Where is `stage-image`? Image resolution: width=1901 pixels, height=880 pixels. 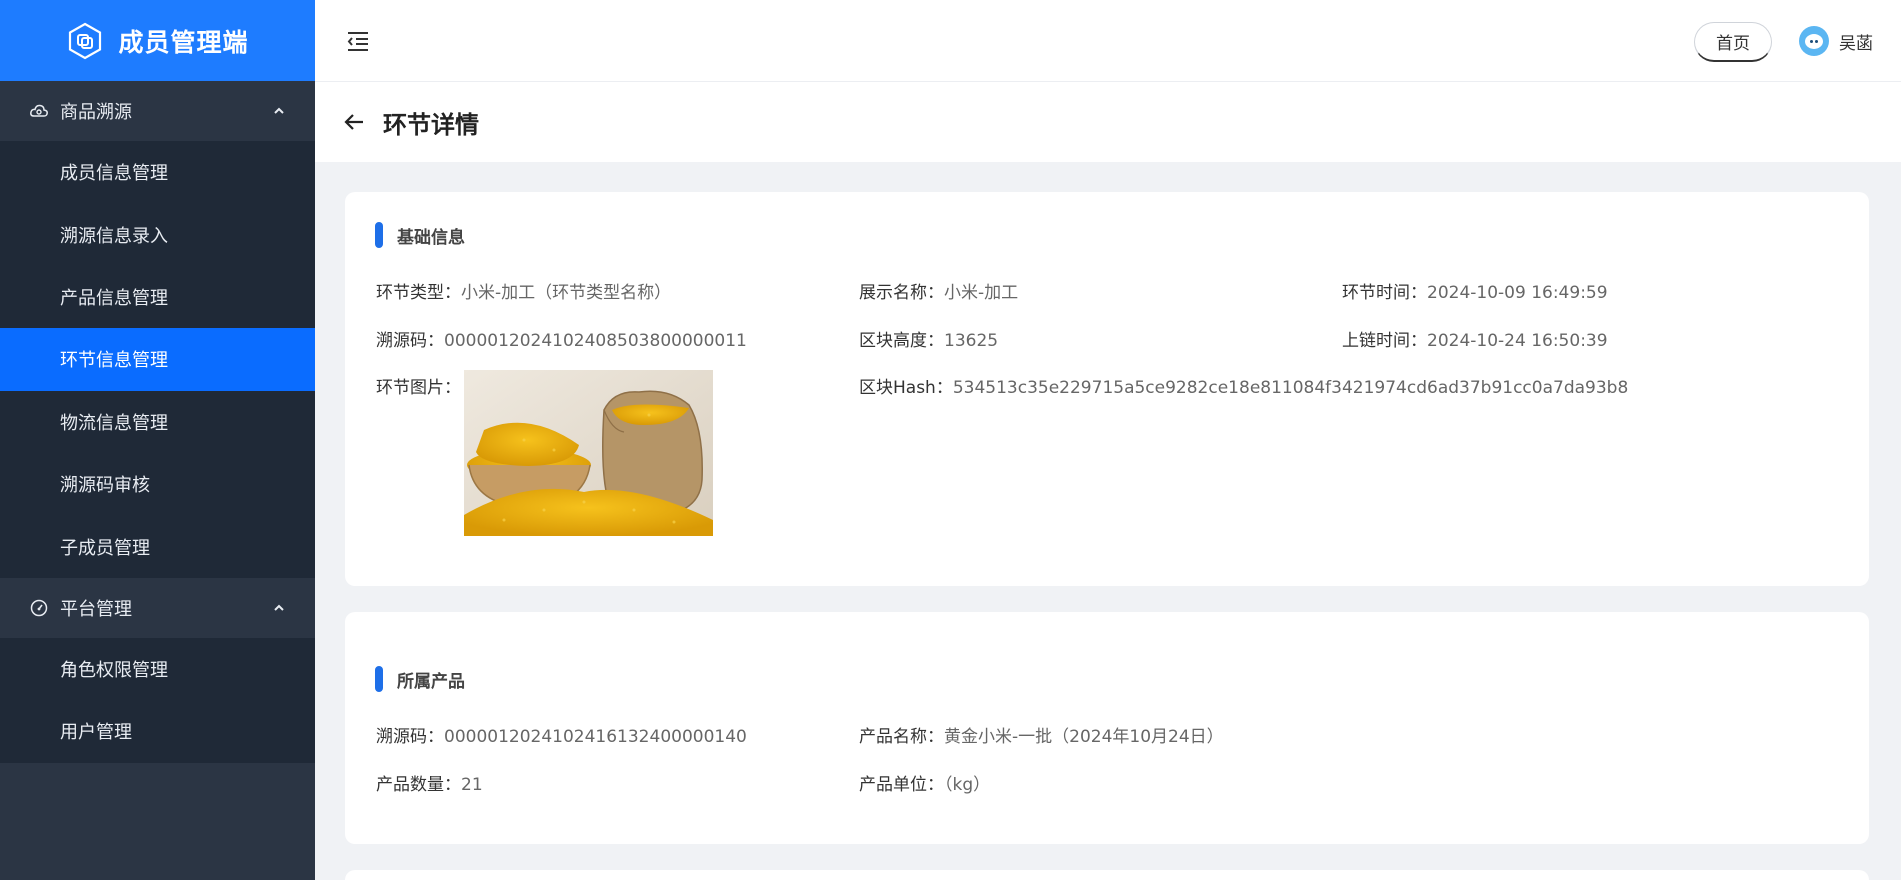
stage-image is located at coordinates (588, 453).